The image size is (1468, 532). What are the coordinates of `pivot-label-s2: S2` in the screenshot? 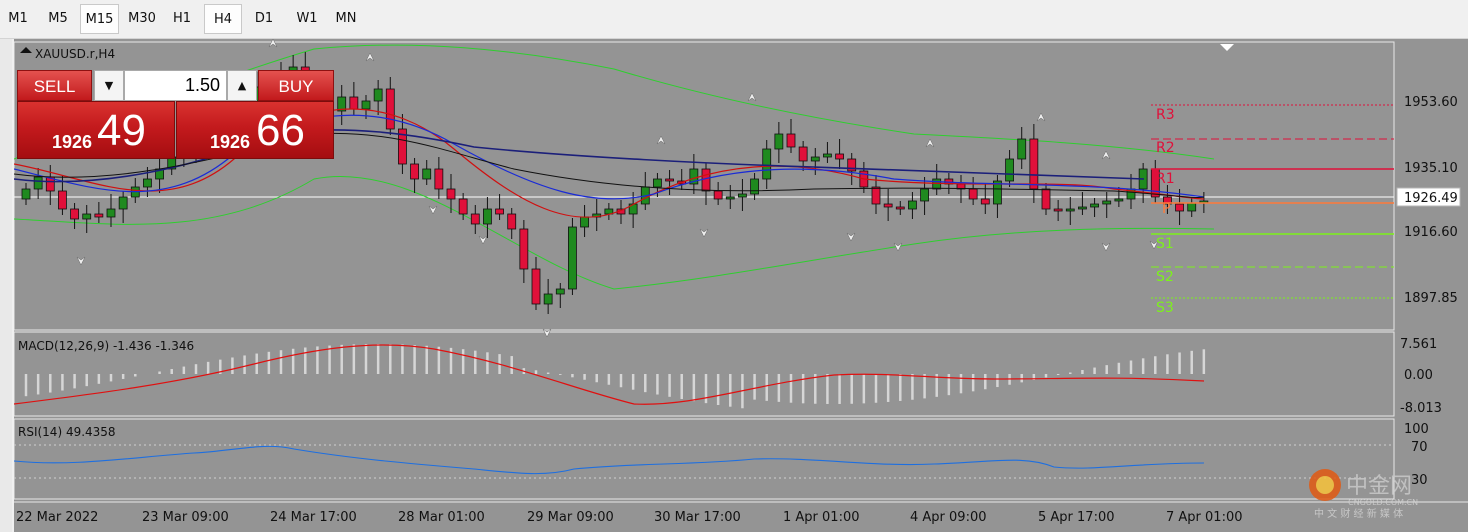 It's located at (1165, 277).